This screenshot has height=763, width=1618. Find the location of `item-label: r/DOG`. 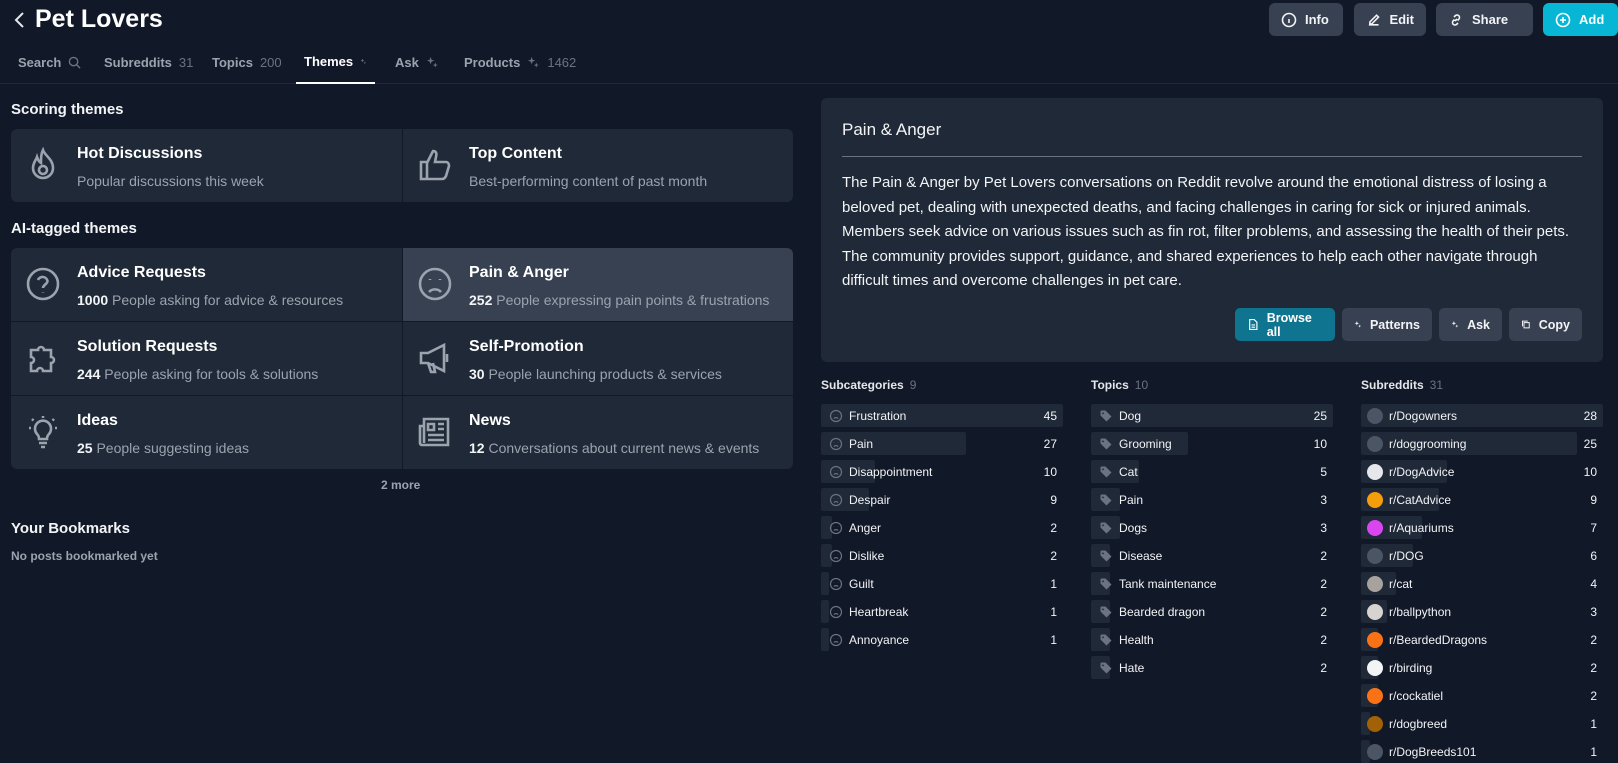

item-label: r/DOG is located at coordinates (1406, 556).